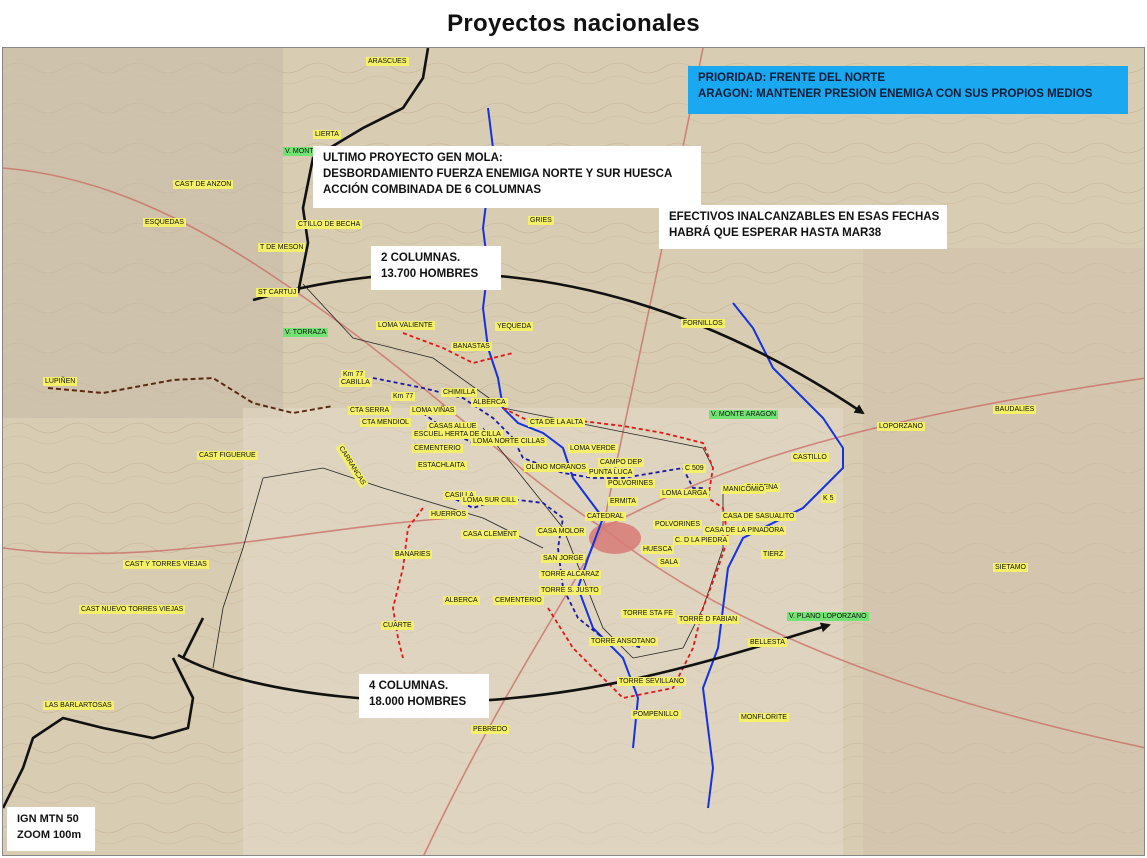 The image size is (1147, 858). I want to click on columns-south-line: 4 COLUMNAS., so click(409, 686).